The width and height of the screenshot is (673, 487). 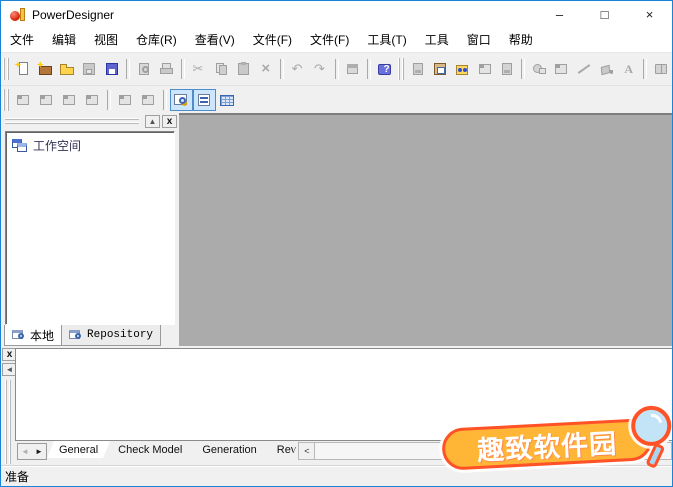 I want to click on delete-icon, so click(x=265, y=69).